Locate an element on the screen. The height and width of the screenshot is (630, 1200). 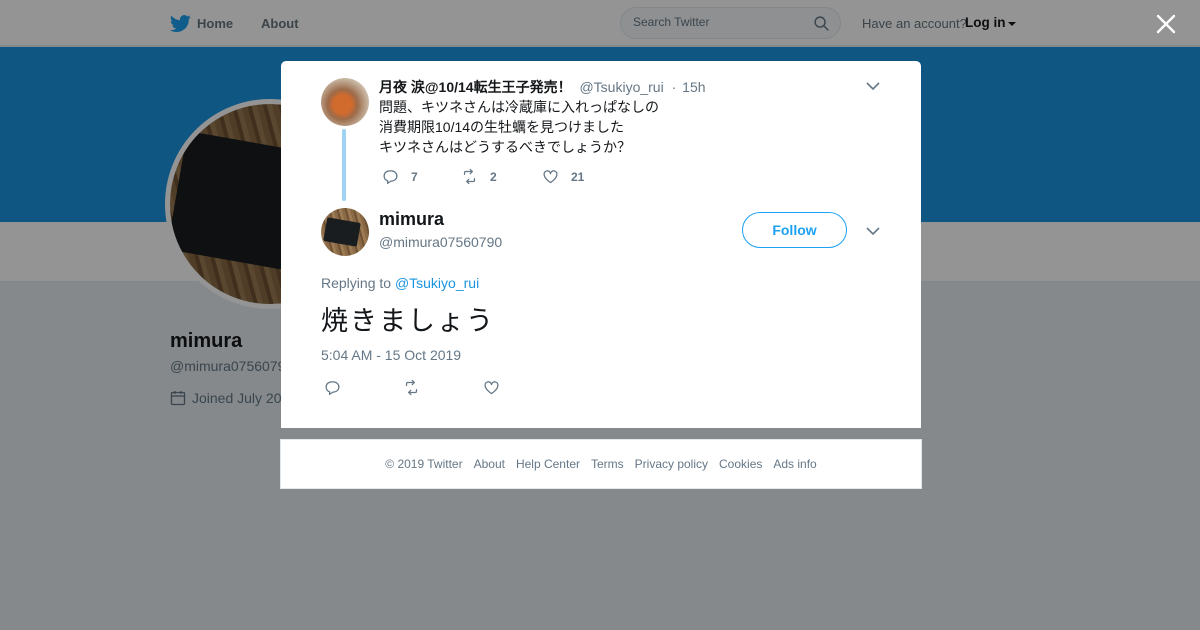
replying-to-link: @Tsukiyo_rui is located at coordinates (437, 283).